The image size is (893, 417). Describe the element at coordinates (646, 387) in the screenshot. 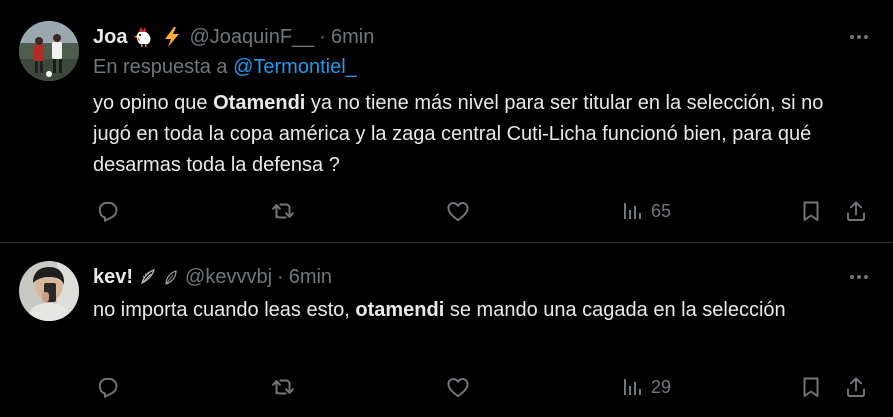

I see `views-button: 29` at that location.